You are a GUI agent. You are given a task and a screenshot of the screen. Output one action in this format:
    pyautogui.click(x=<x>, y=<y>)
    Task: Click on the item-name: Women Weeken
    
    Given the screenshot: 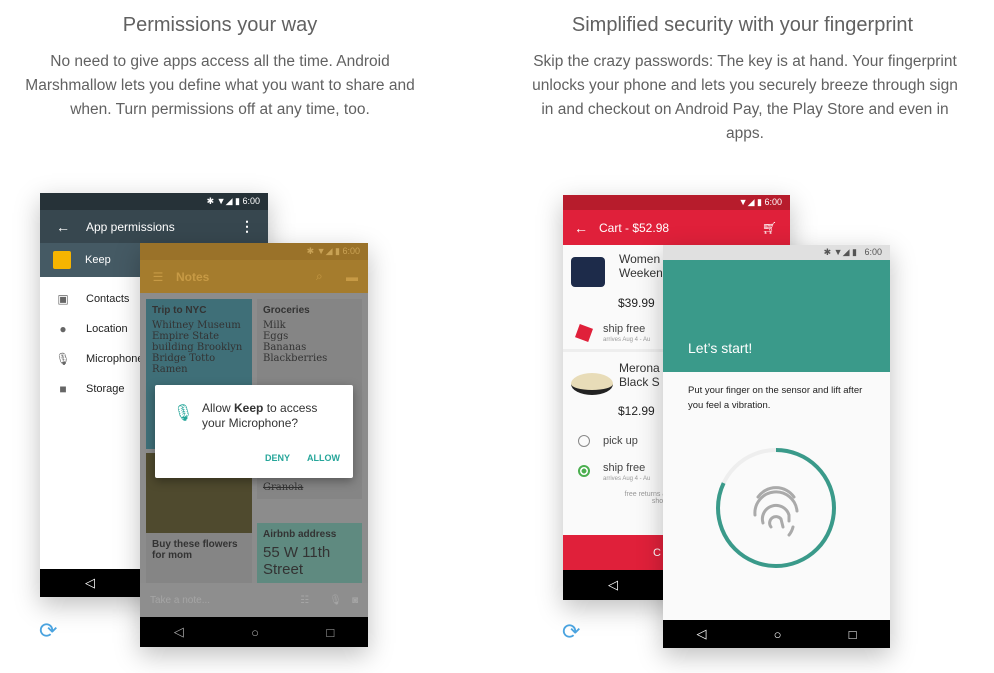 What is the action you would take?
    pyautogui.click(x=641, y=266)
    